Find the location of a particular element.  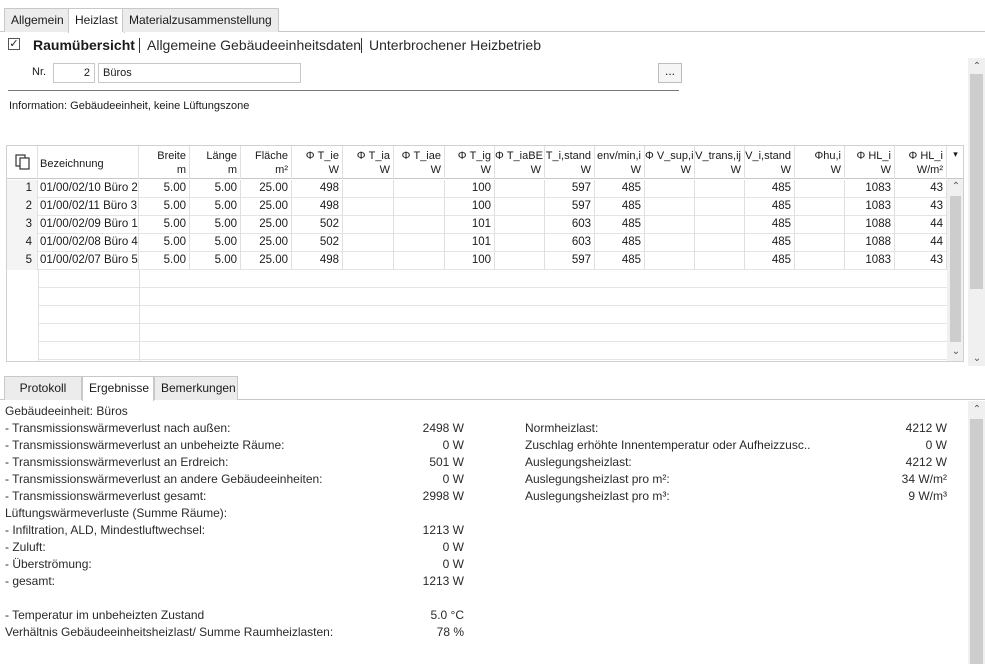

table-scrollbar-thumb is located at coordinates (955, 269).